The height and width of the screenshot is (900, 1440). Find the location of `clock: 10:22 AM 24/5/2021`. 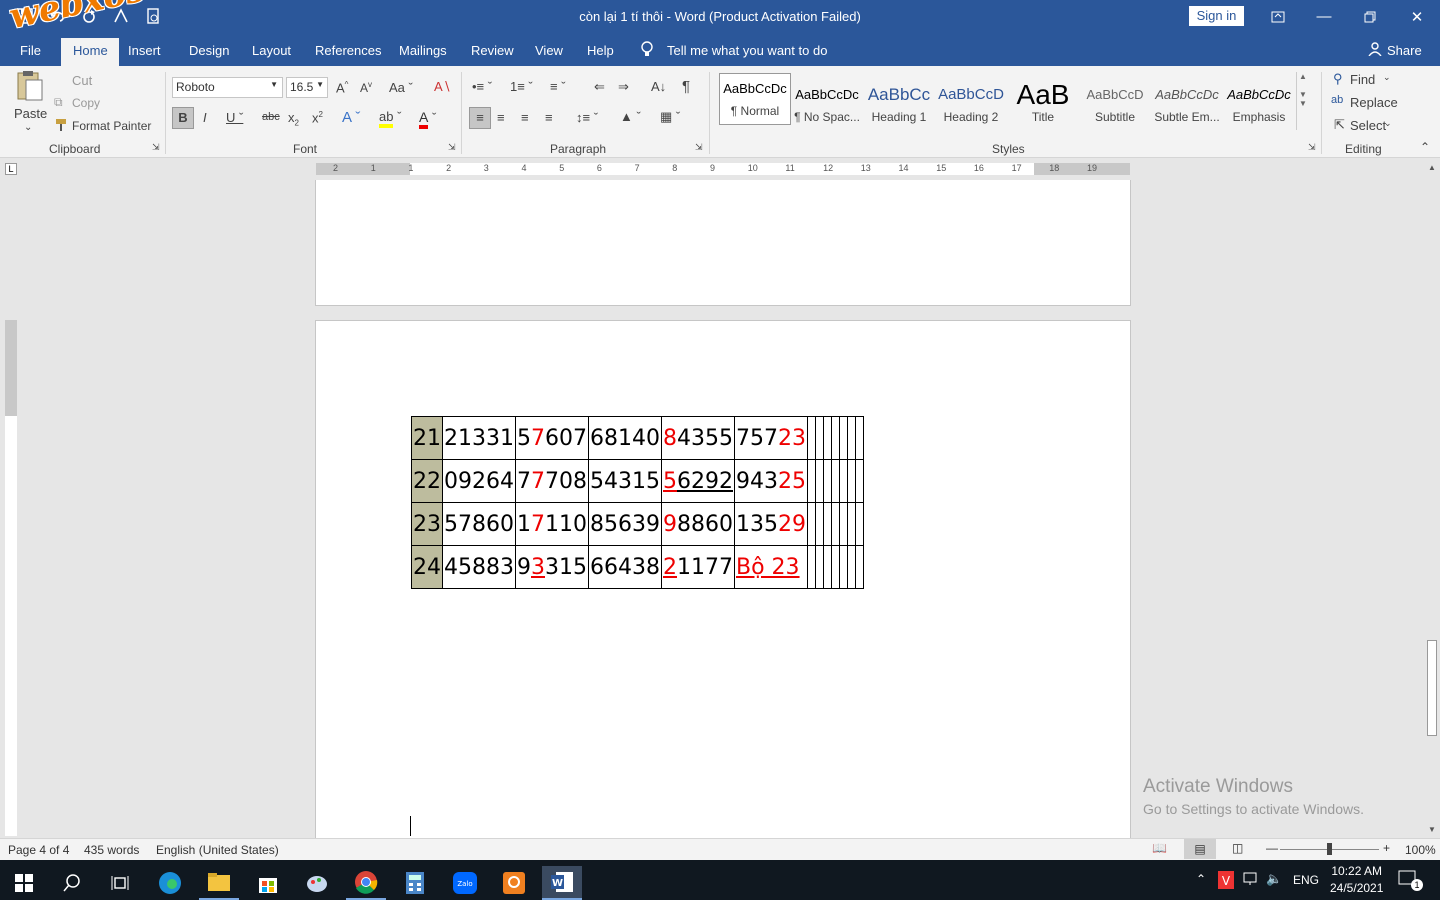

clock: 10:22 AM 24/5/2021 is located at coordinates (1356, 879).